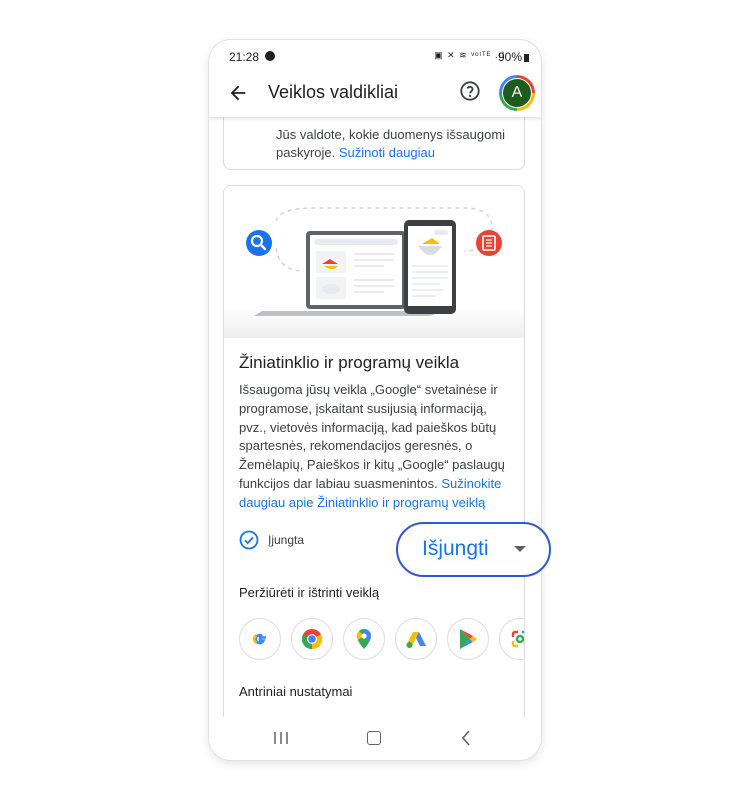 This screenshot has width=750, height=800. What do you see at coordinates (466, 738) in the screenshot?
I see `system-back-icon` at bounding box center [466, 738].